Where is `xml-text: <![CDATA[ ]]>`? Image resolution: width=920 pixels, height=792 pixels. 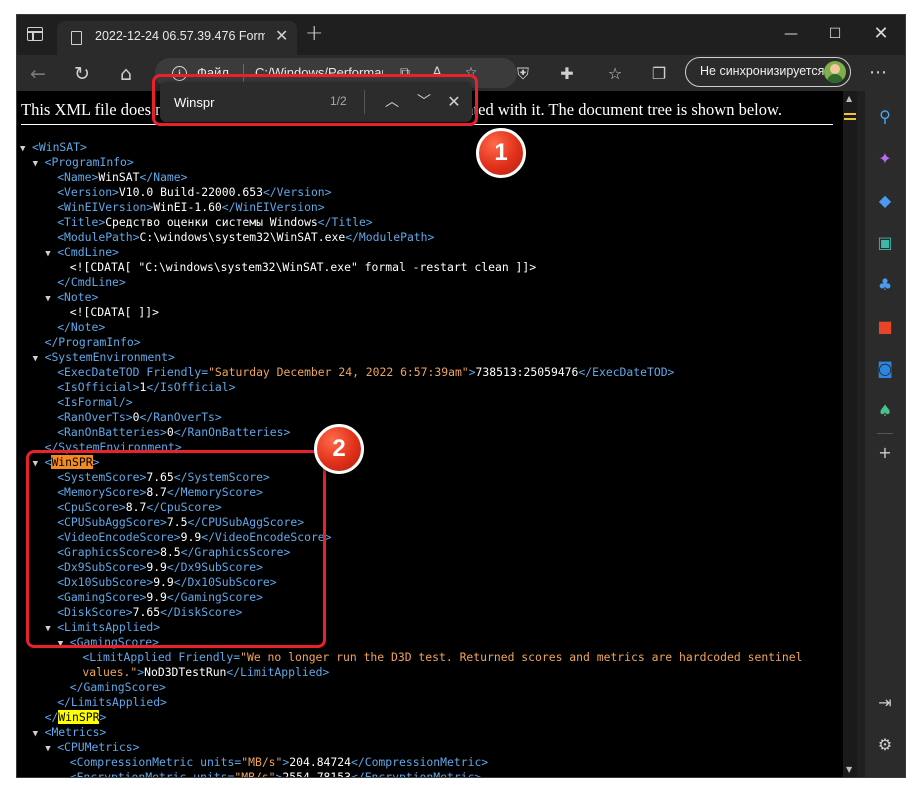
xml-text: <![CDATA[ ]]> is located at coordinates (114, 312).